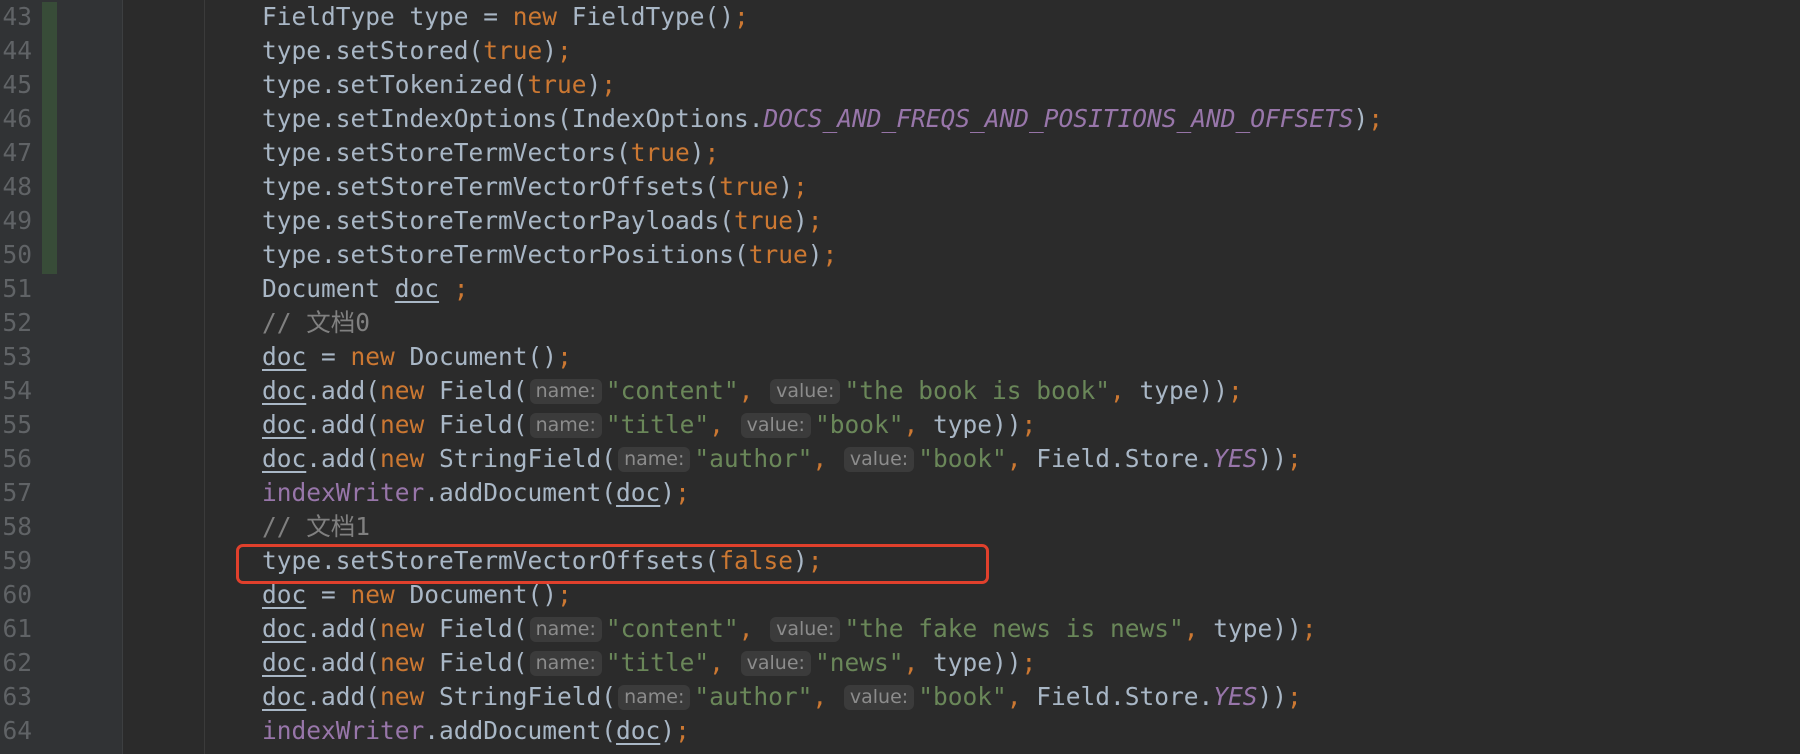  What do you see at coordinates (328, 288) in the screenshot?
I see `code-token: Document` at bounding box center [328, 288].